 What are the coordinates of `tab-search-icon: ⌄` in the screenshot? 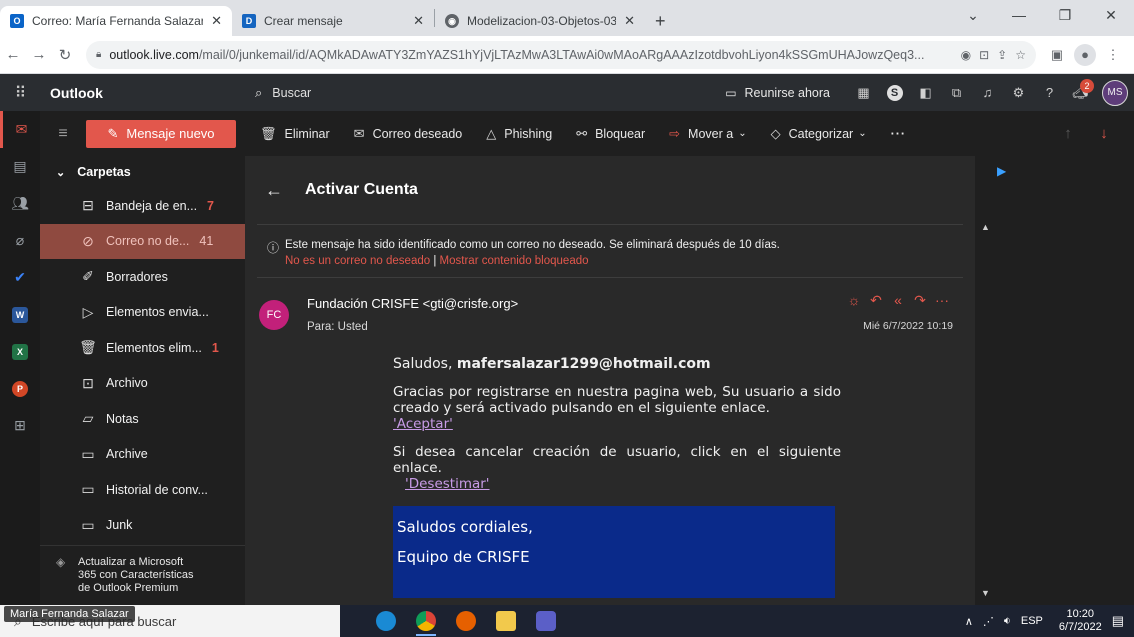 It's located at (973, 15).